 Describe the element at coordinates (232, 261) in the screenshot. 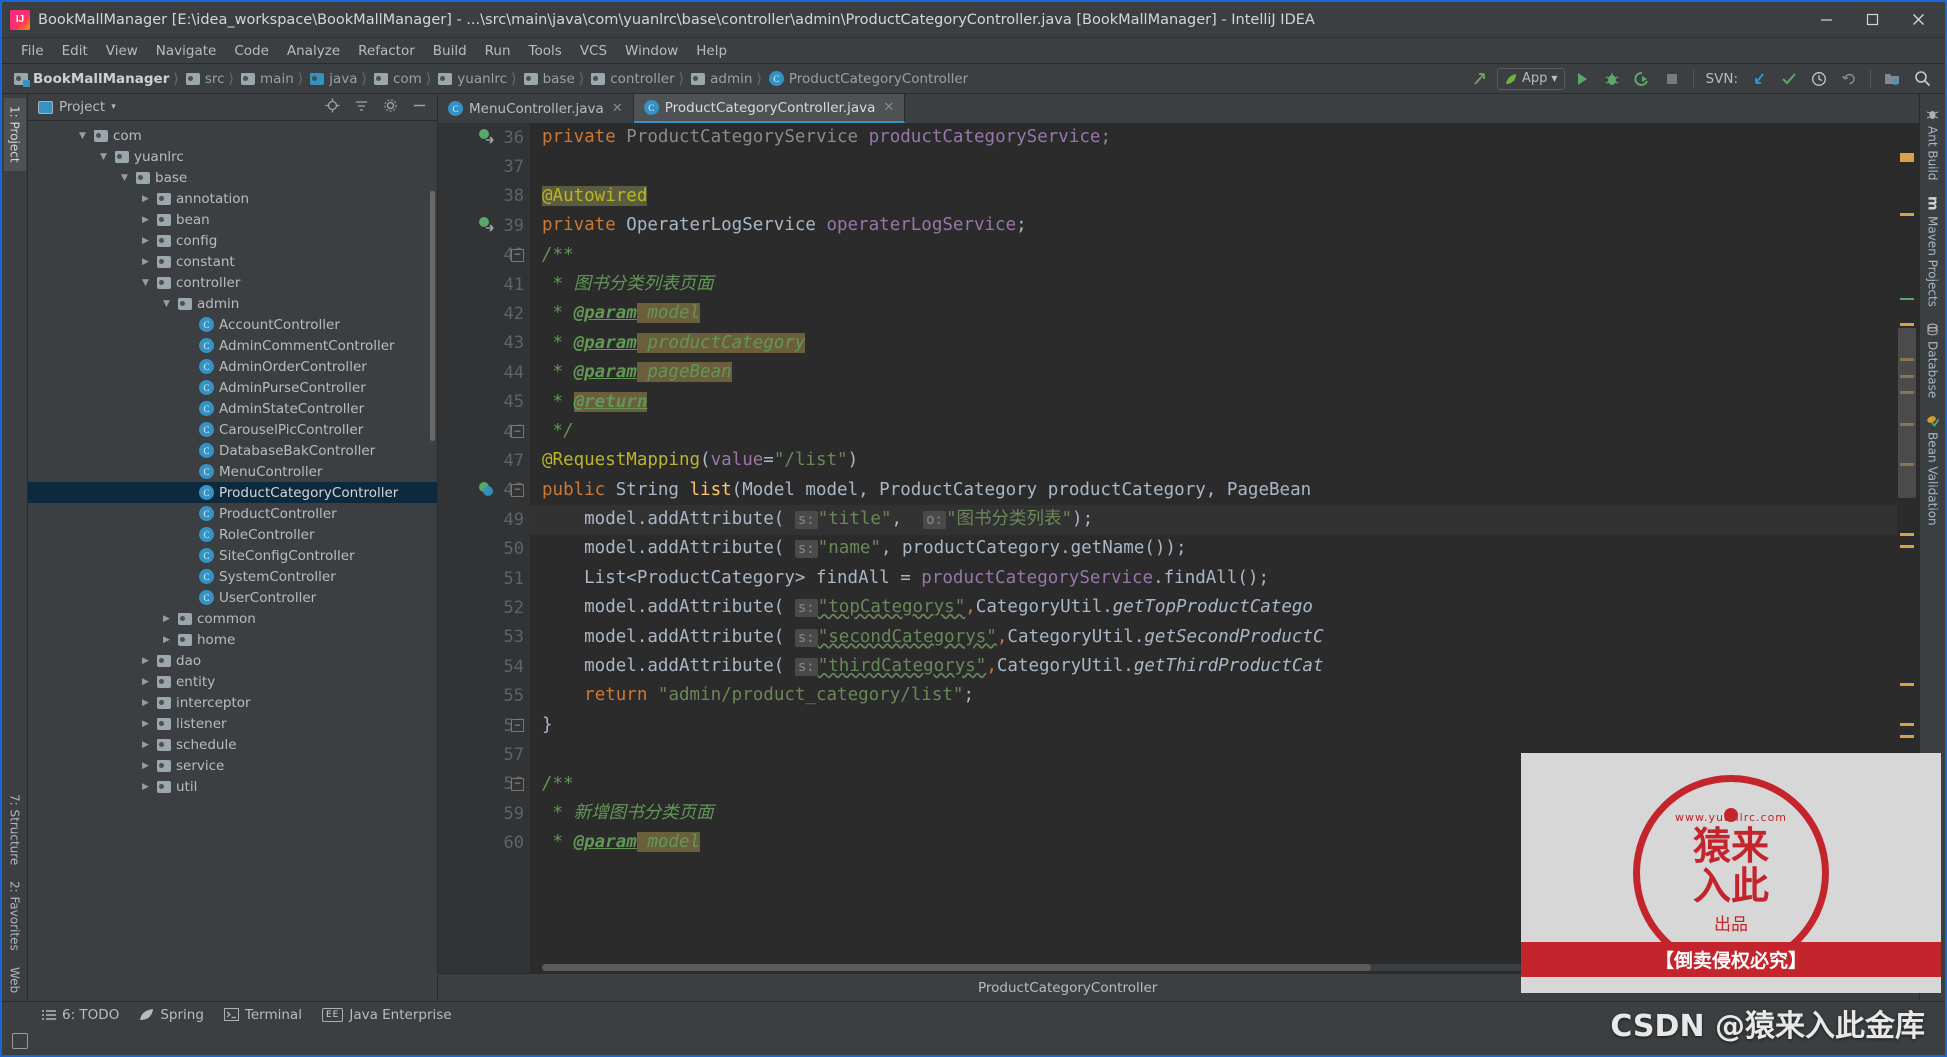

I see `tree-row: ▶ constant` at that location.